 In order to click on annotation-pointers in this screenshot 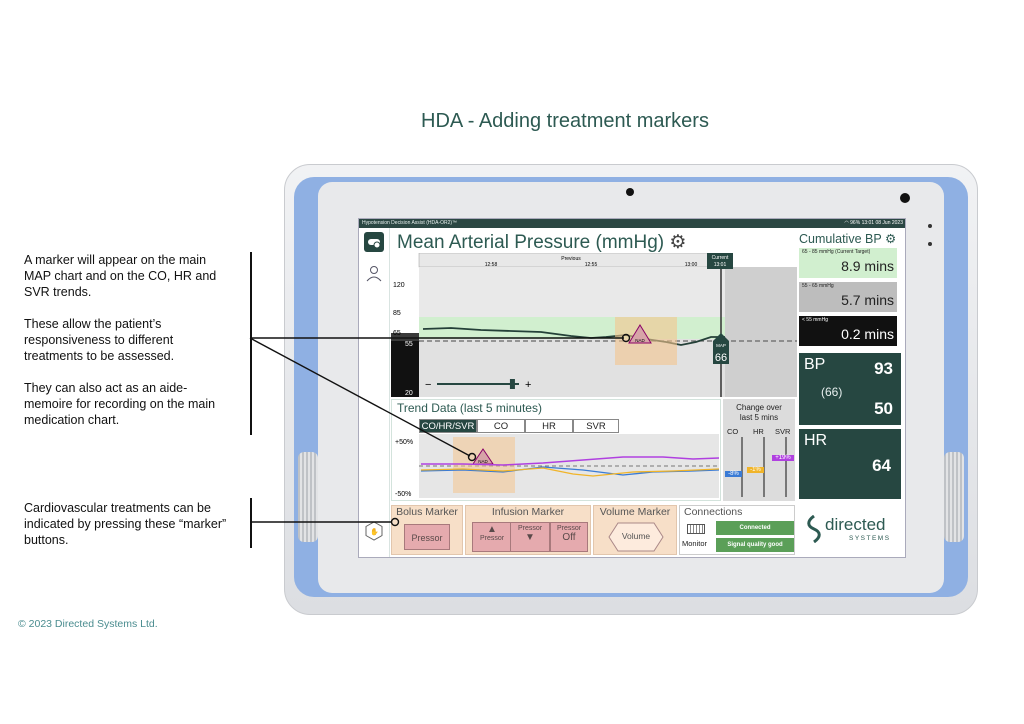, I will do `click(440, 430)`.